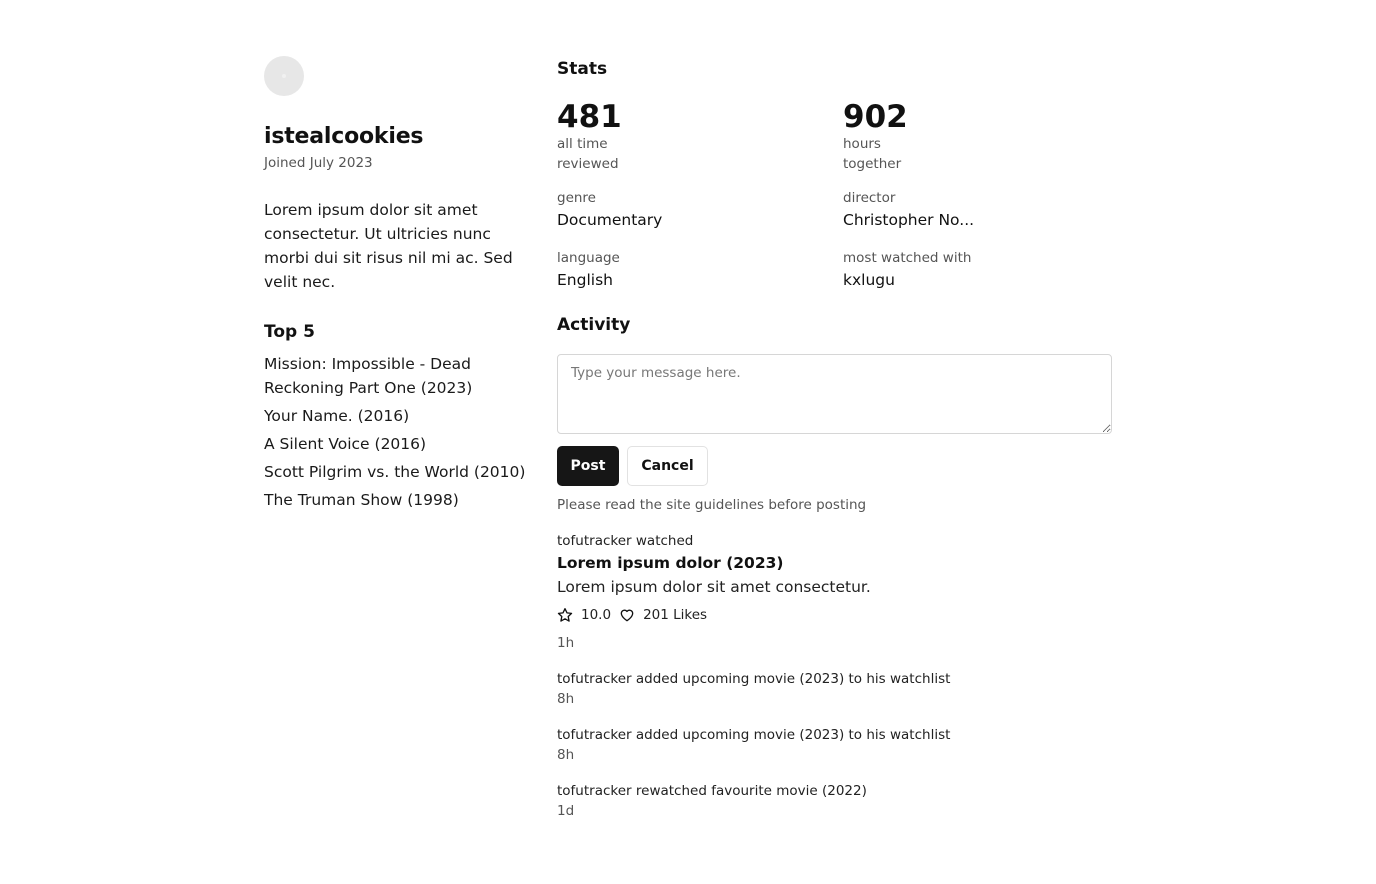  I want to click on hours-label: hours together, so click(872, 154).